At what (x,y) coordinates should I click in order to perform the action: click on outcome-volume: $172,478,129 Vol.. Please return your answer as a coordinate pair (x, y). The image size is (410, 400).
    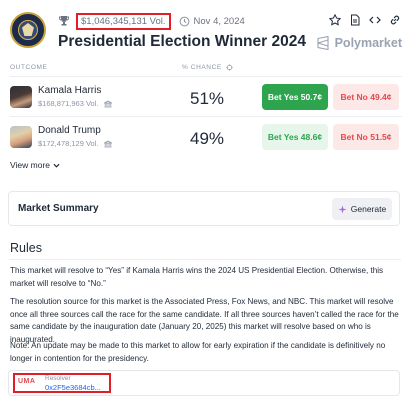
    Looking at the image, I should click on (75, 143).